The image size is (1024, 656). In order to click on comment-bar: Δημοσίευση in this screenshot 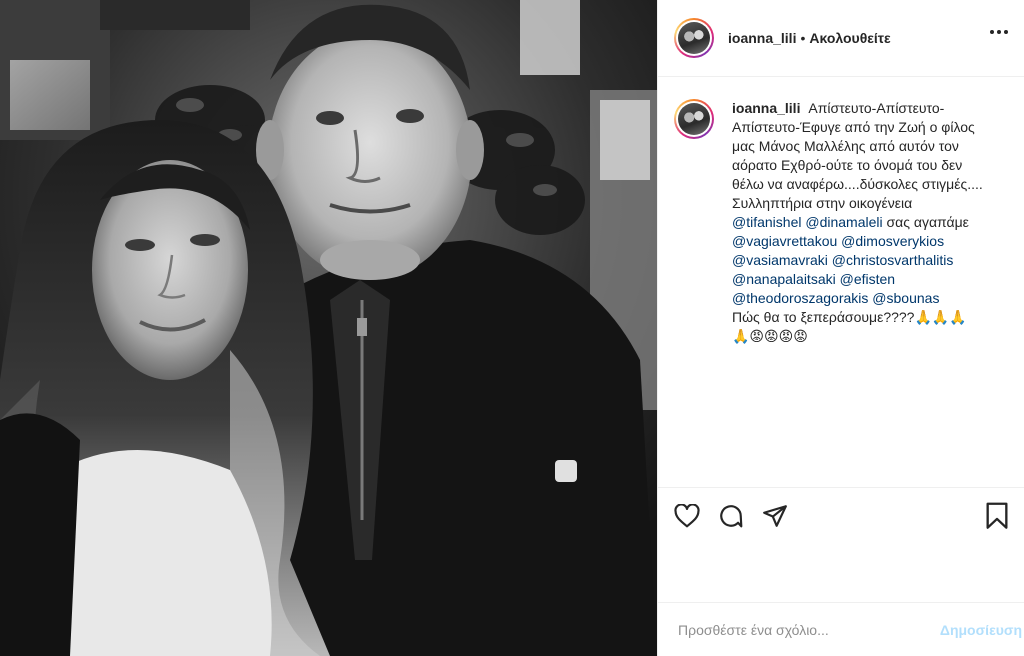, I will do `click(841, 629)`.